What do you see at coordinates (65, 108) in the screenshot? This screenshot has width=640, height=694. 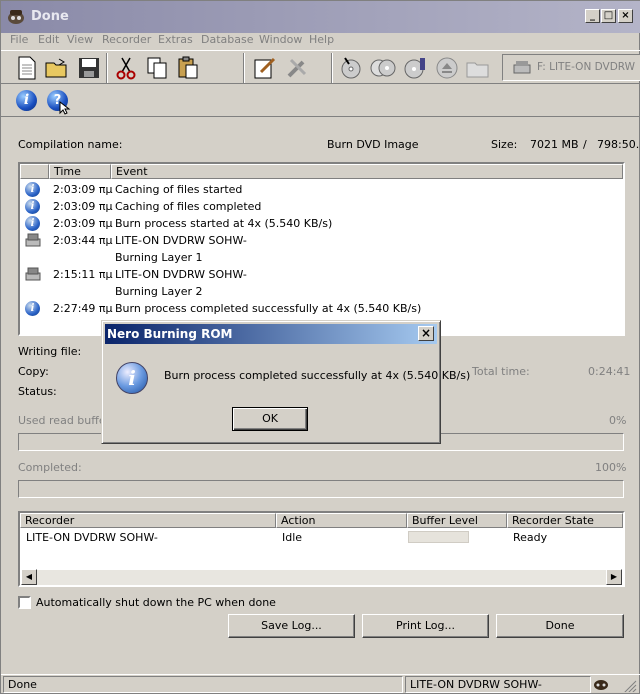 I see `cursor-icon` at bounding box center [65, 108].